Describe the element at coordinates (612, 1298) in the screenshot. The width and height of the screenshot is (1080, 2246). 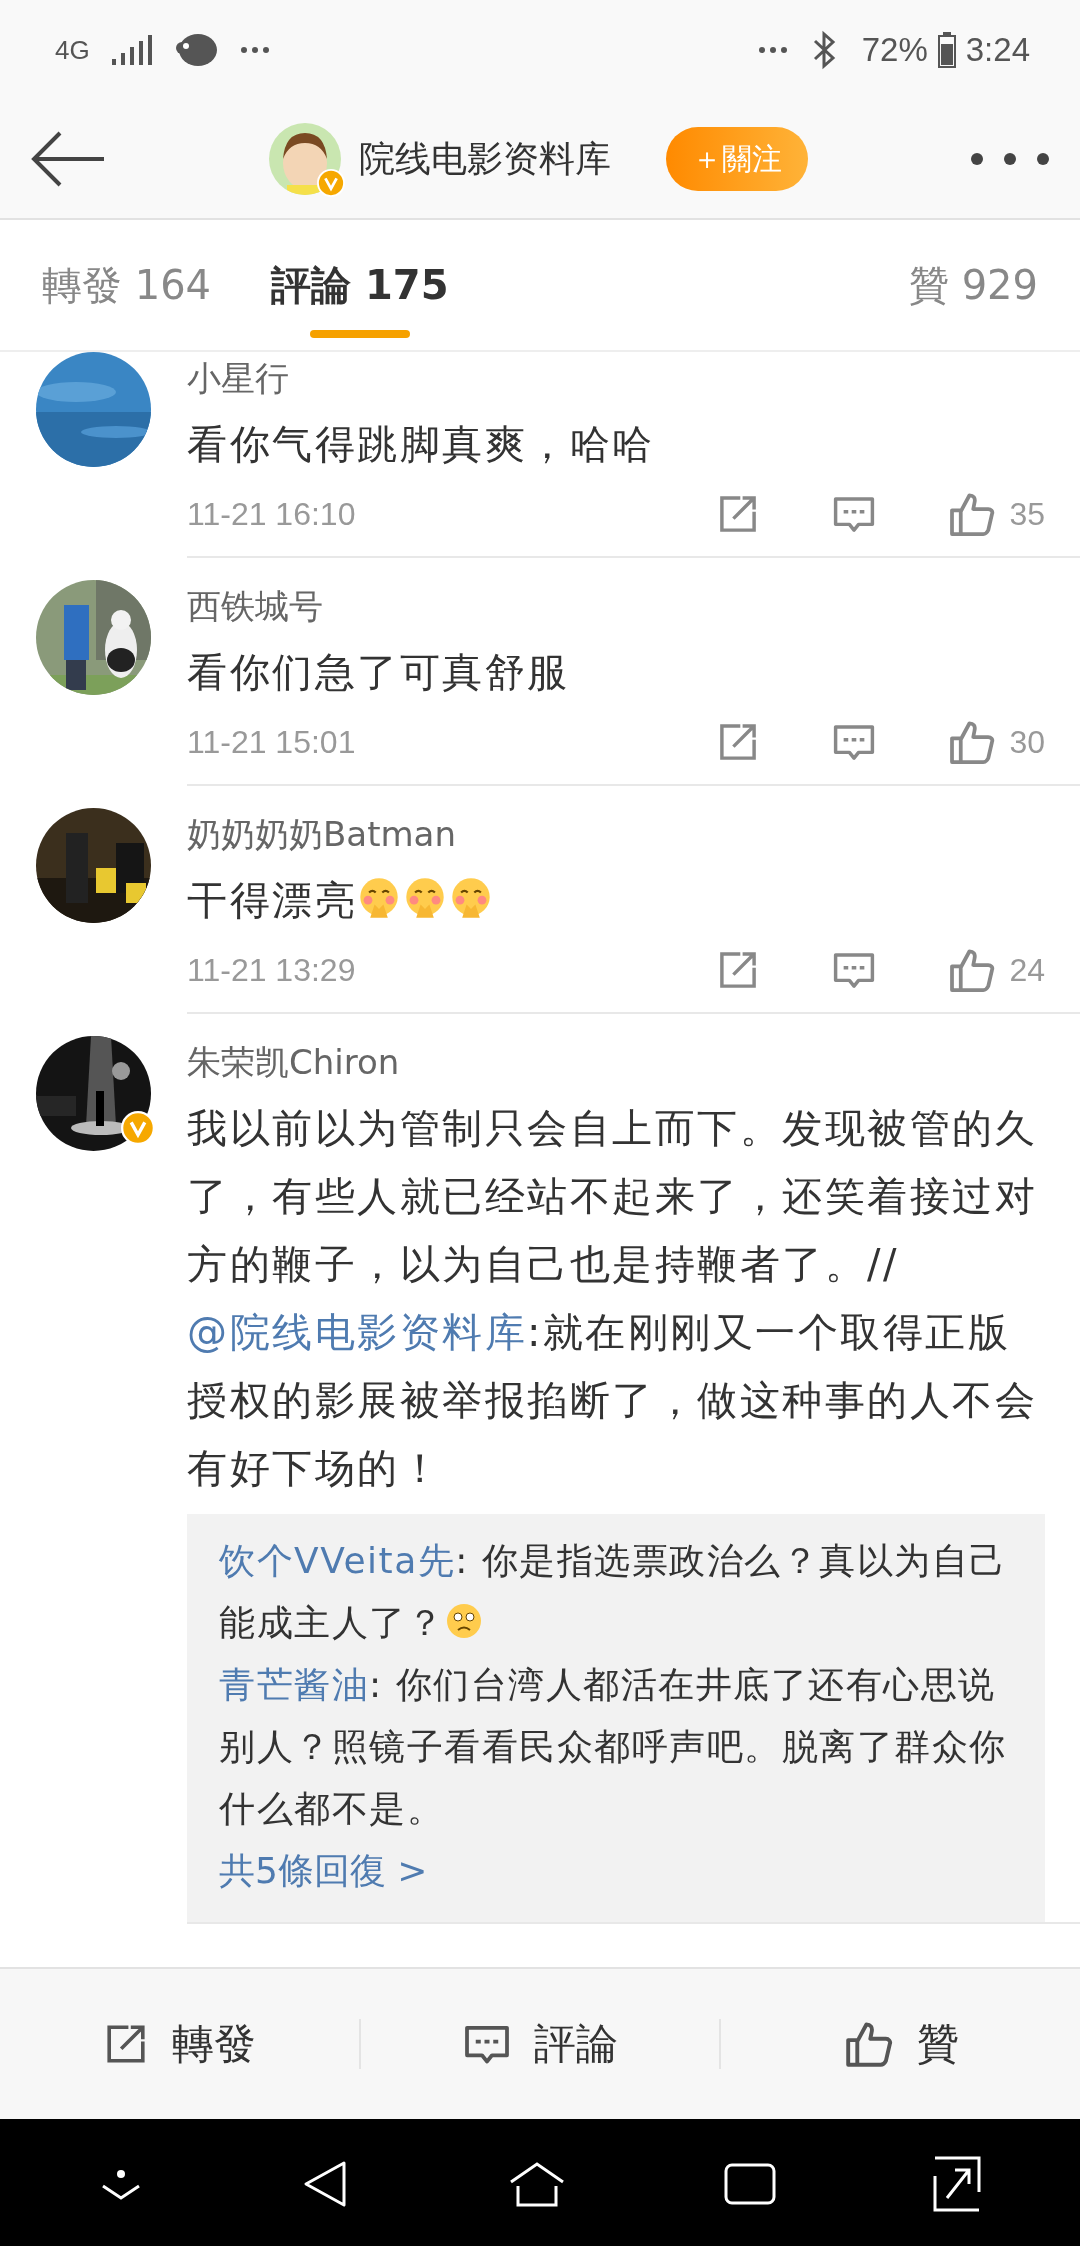
I see `comment-text: 我以前以为管制只会自上而下。发现被管的久了，有些人就已经站不起来了，还笑着接过对方的鞭子，以为自己也是持鞭者了。// @院线电影资料库:就在刚刚又一个取得正版授权的影展被举报掐断了，做这种事的人不会有好下场的！` at that location.